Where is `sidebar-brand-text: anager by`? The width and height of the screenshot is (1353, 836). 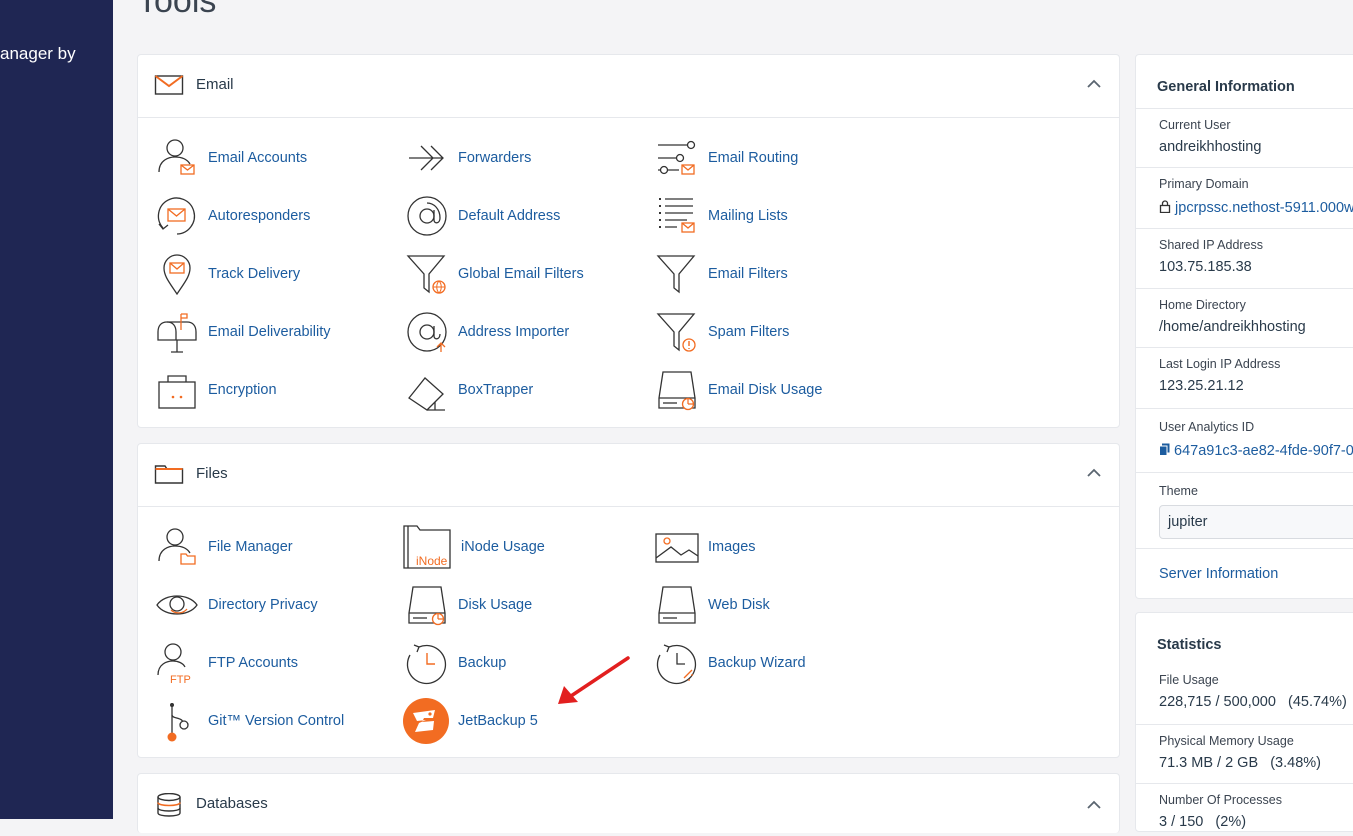
sidebar-brand-text: anager by is located at coordinates (38, 53).